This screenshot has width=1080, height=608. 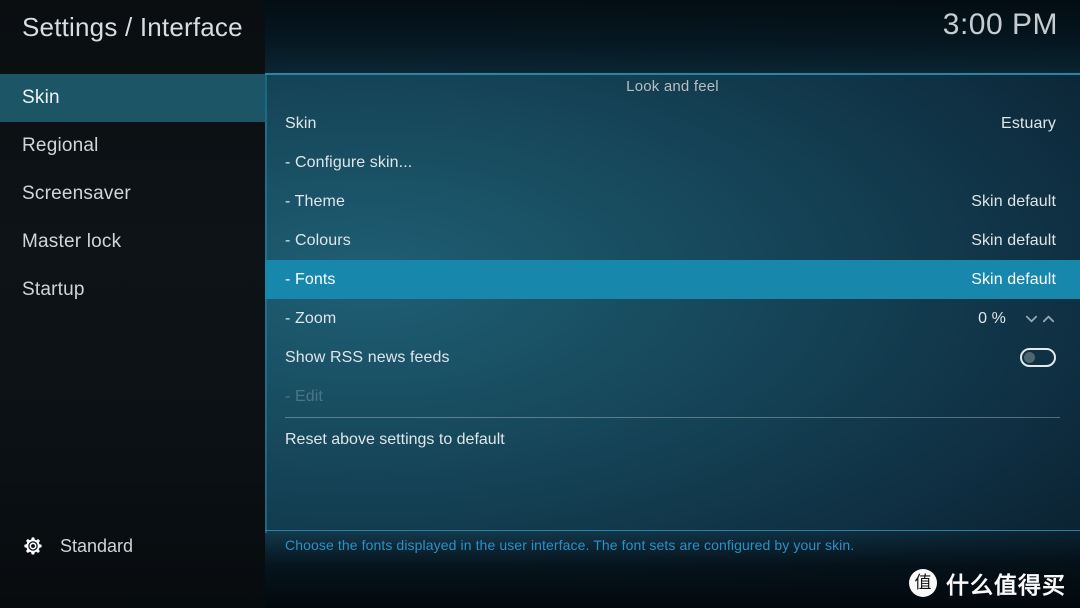 What do you see at coordinates (33, 546) in the screenshot?
I see `gear-icon` at bounding box center [33, 546].